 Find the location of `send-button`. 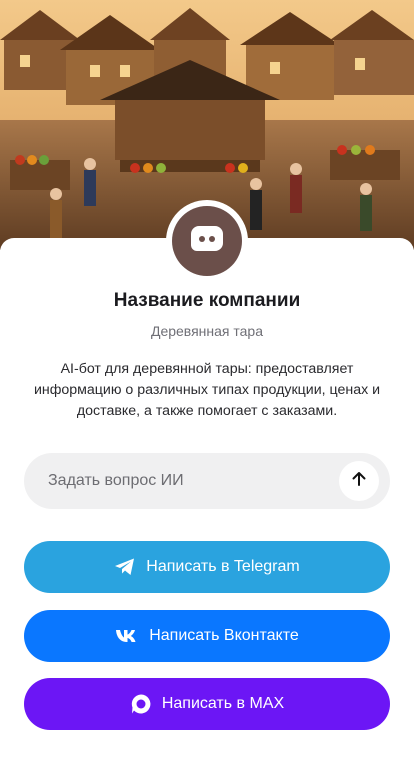

send-button is located at coordinates (359, 481).